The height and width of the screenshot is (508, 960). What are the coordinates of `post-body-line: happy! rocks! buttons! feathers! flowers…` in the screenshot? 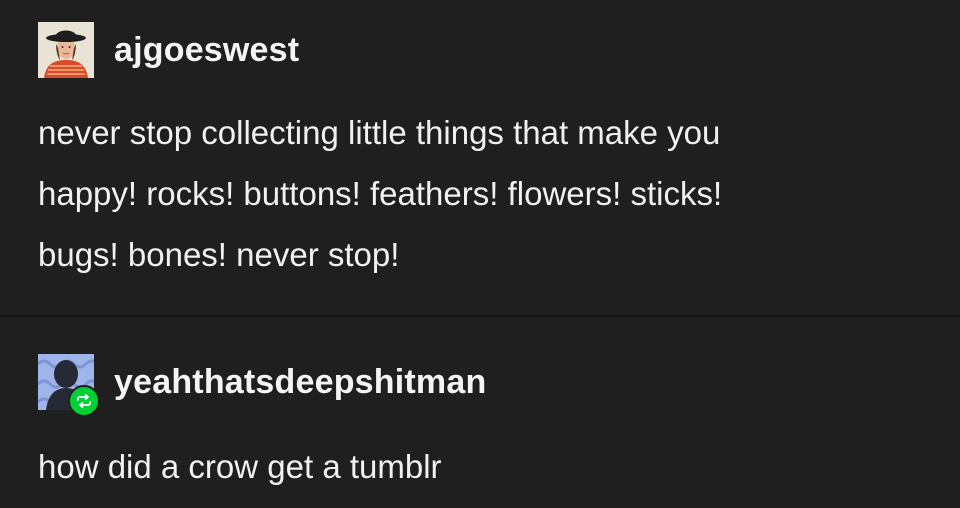 It's located at (380, 193).